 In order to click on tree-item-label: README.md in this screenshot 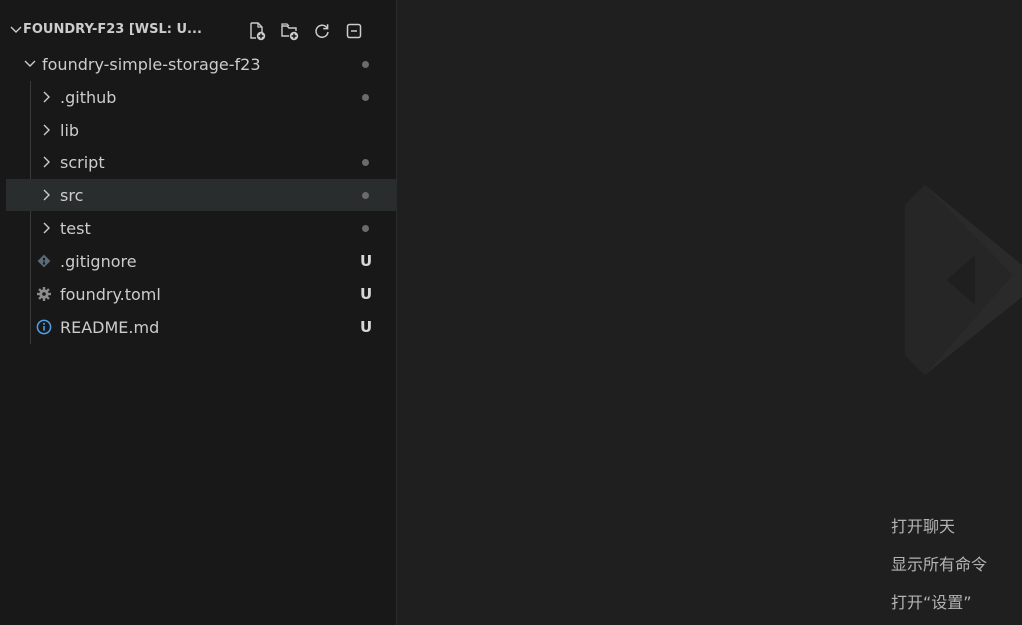, I will do `click(110, 327)`.